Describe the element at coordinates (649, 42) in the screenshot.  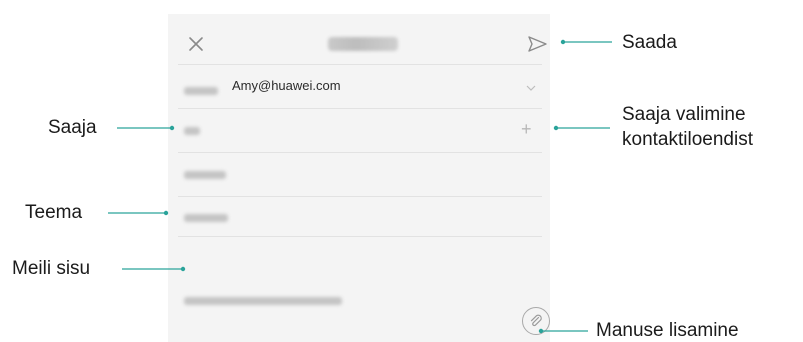
I see `send-callout-label: Saada` at that location.